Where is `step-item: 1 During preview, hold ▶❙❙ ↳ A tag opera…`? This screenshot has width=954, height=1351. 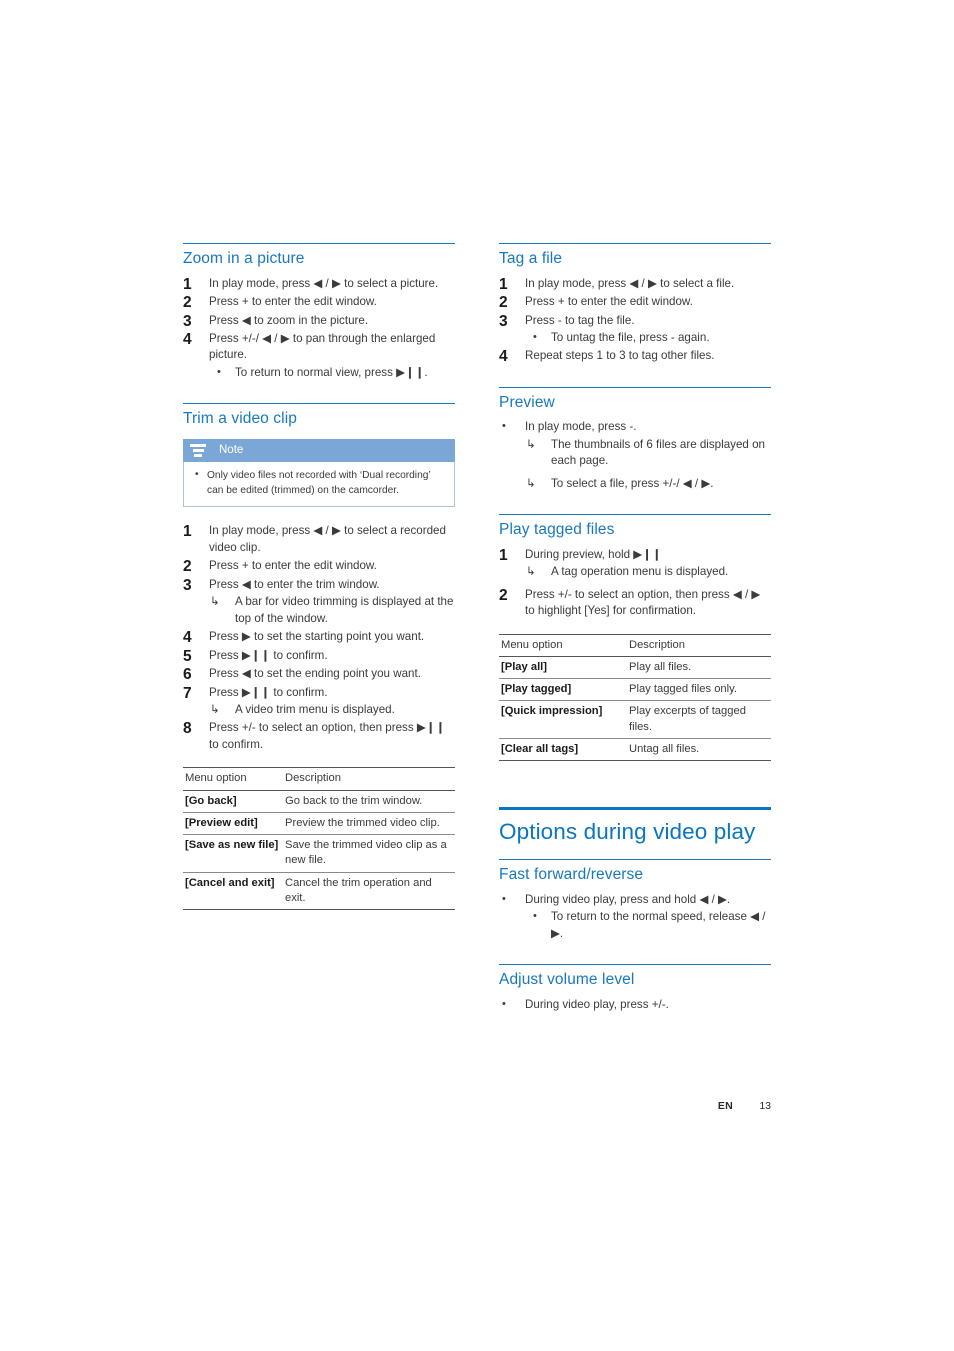 step-item: 1 During preview, hold ▶❙❙ ↳ A tag opera… is located at coordinates (635, 564).